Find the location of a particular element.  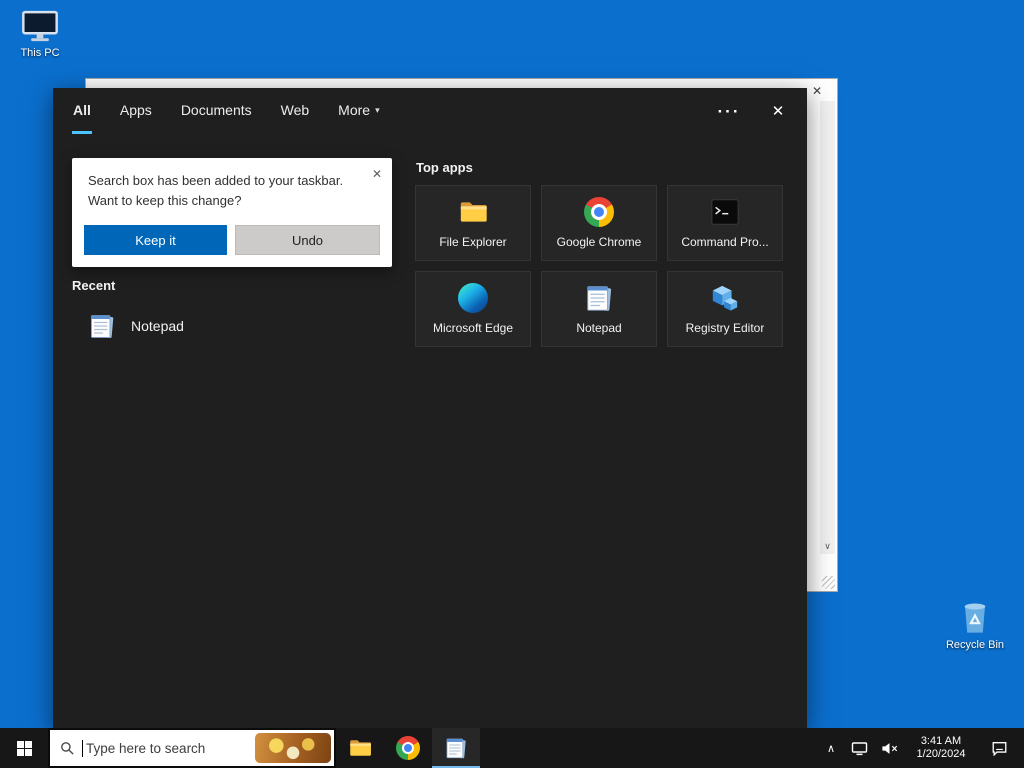

top-app-label: Microsoft Edge is located at coordinates (473, 328).